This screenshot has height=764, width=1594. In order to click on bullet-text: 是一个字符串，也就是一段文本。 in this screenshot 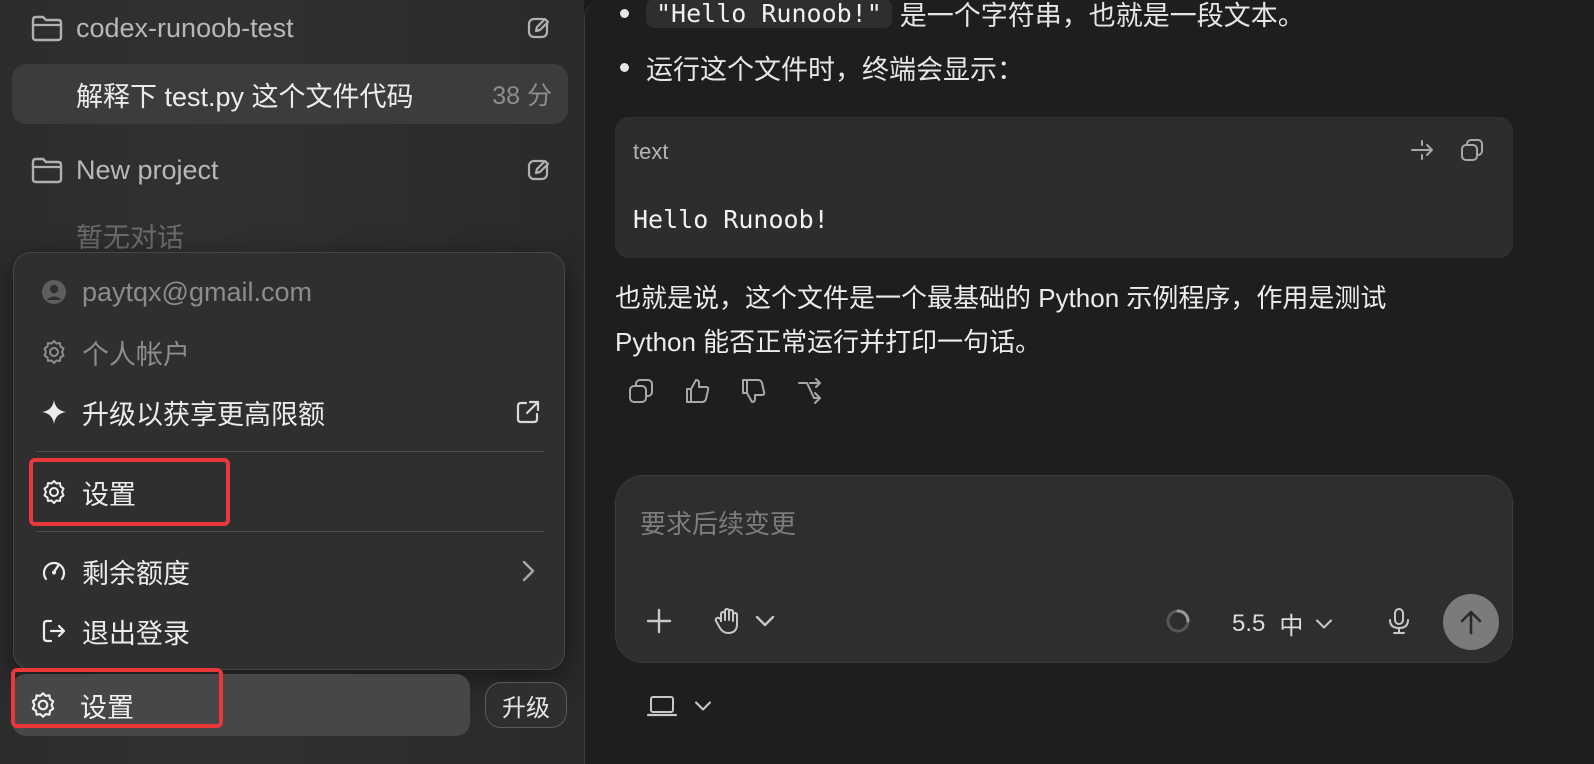, I will do `click(1102, 16)`.